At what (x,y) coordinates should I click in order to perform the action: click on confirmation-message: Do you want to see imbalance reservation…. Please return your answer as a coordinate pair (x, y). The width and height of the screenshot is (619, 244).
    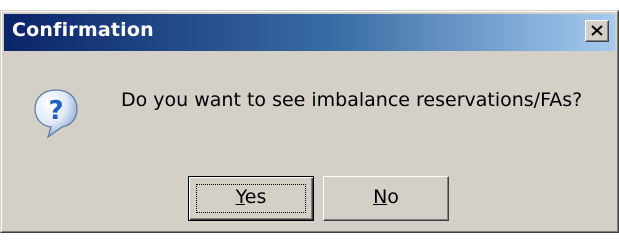
    Looking at the image, I should click on (352, 100).